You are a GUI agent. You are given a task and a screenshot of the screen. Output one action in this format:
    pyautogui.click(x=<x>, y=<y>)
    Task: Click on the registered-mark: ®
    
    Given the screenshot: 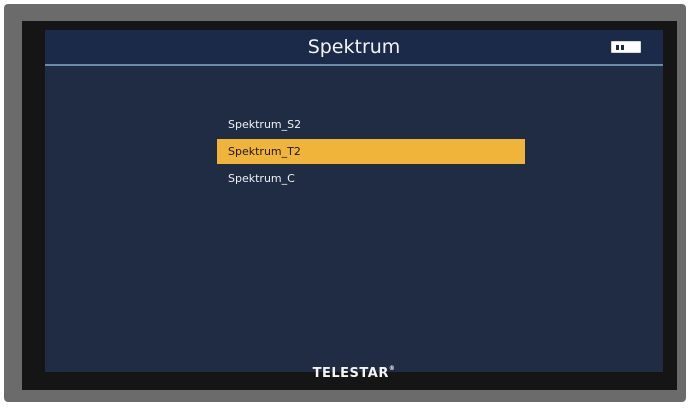 What is the action you would take?
    pyautogui.click(x=392, y=368)
    